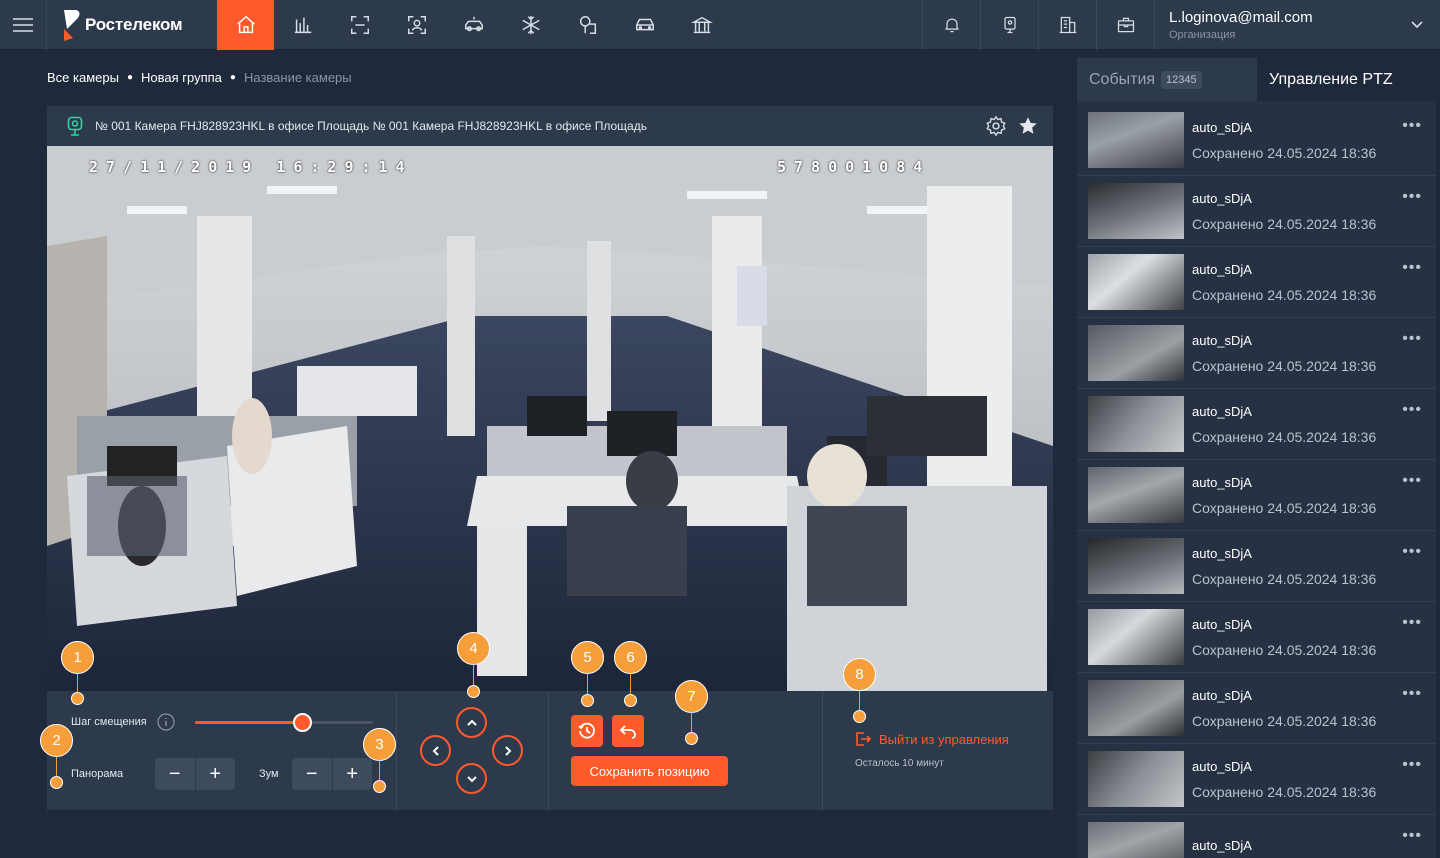 This screenshot has width=1440, height=858. Describe the element at coordinates (932, 739) in the screenshot. I see `exit-control-link: Выйти из управления` at that location.